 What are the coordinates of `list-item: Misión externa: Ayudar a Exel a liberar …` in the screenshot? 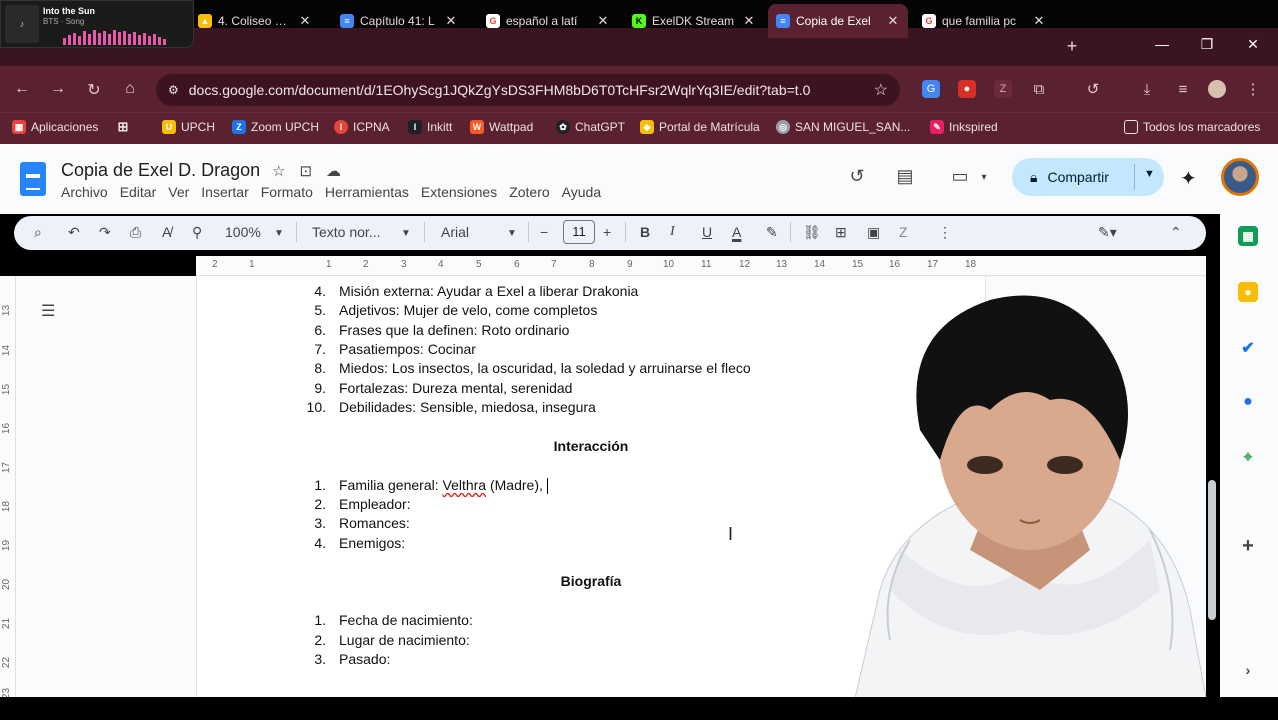 It's located at (488, 291).